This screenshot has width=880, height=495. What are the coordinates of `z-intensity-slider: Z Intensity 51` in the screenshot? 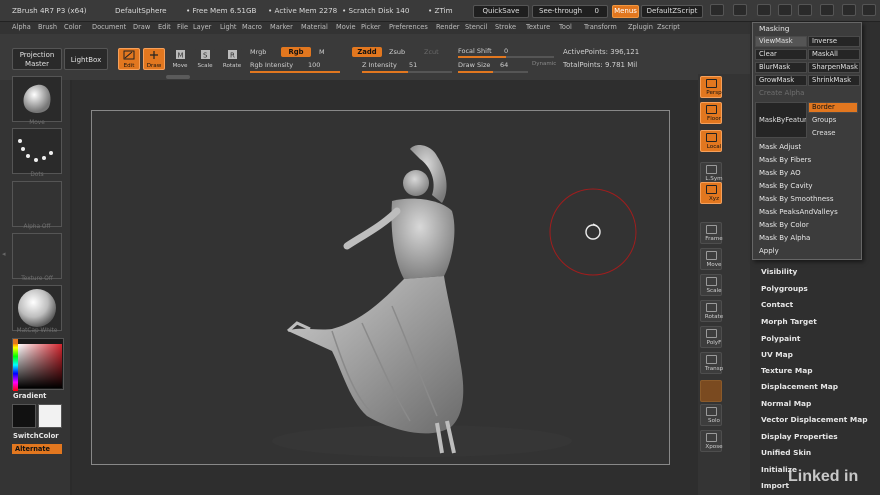 It's located at (407, 67).